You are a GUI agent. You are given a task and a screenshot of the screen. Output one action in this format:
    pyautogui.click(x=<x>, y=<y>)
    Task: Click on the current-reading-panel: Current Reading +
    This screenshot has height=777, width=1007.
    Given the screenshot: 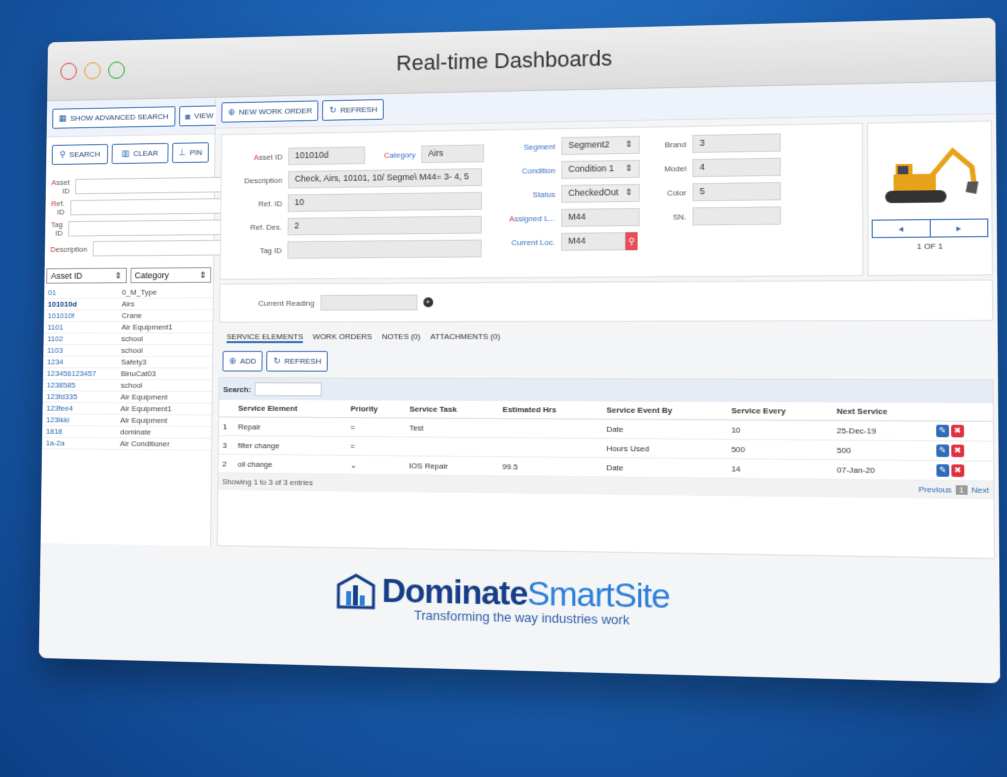 What is the action you would take?
    pyautogui.click(x=606, y=300)
    